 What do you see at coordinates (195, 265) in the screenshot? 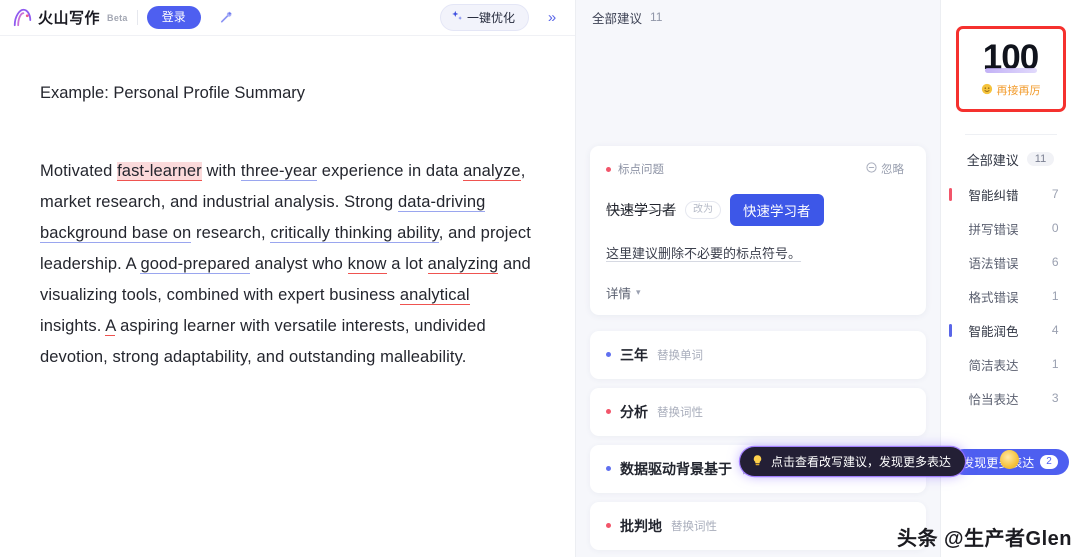
I see `polish-suggestion-mark: good-prepared` at bounding box center [195, 265].